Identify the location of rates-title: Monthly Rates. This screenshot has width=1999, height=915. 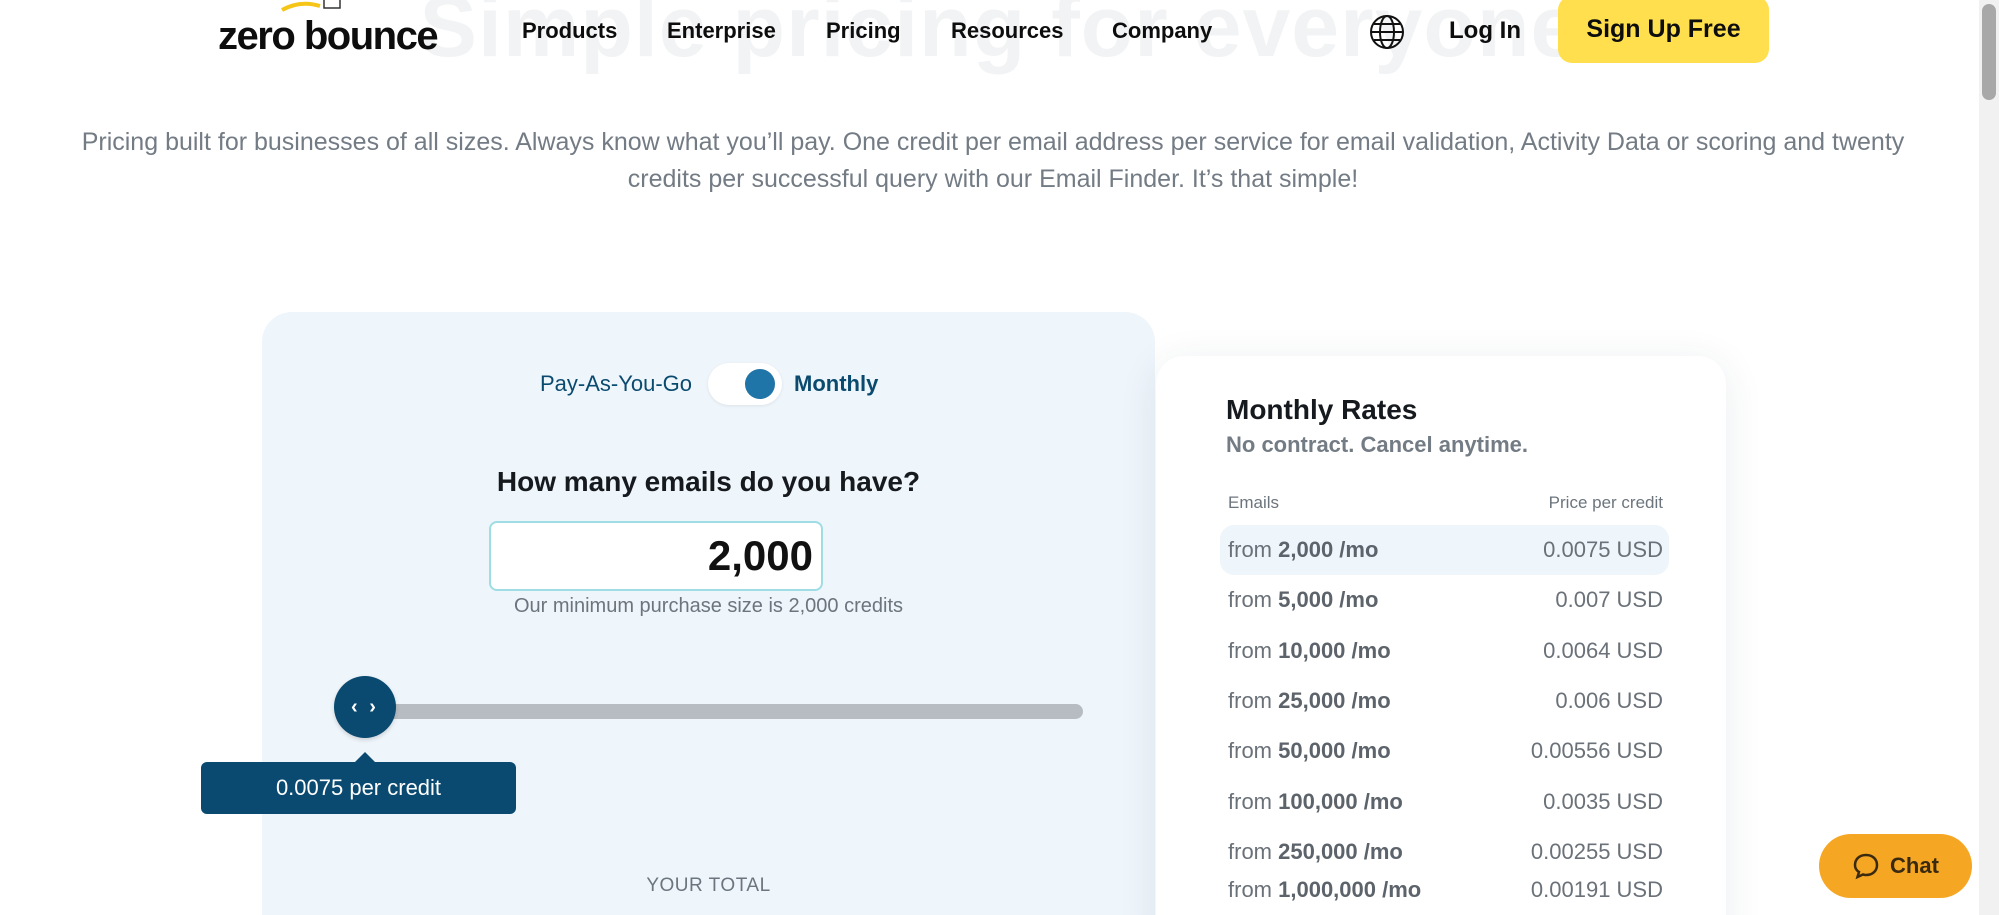
(1322, 409).